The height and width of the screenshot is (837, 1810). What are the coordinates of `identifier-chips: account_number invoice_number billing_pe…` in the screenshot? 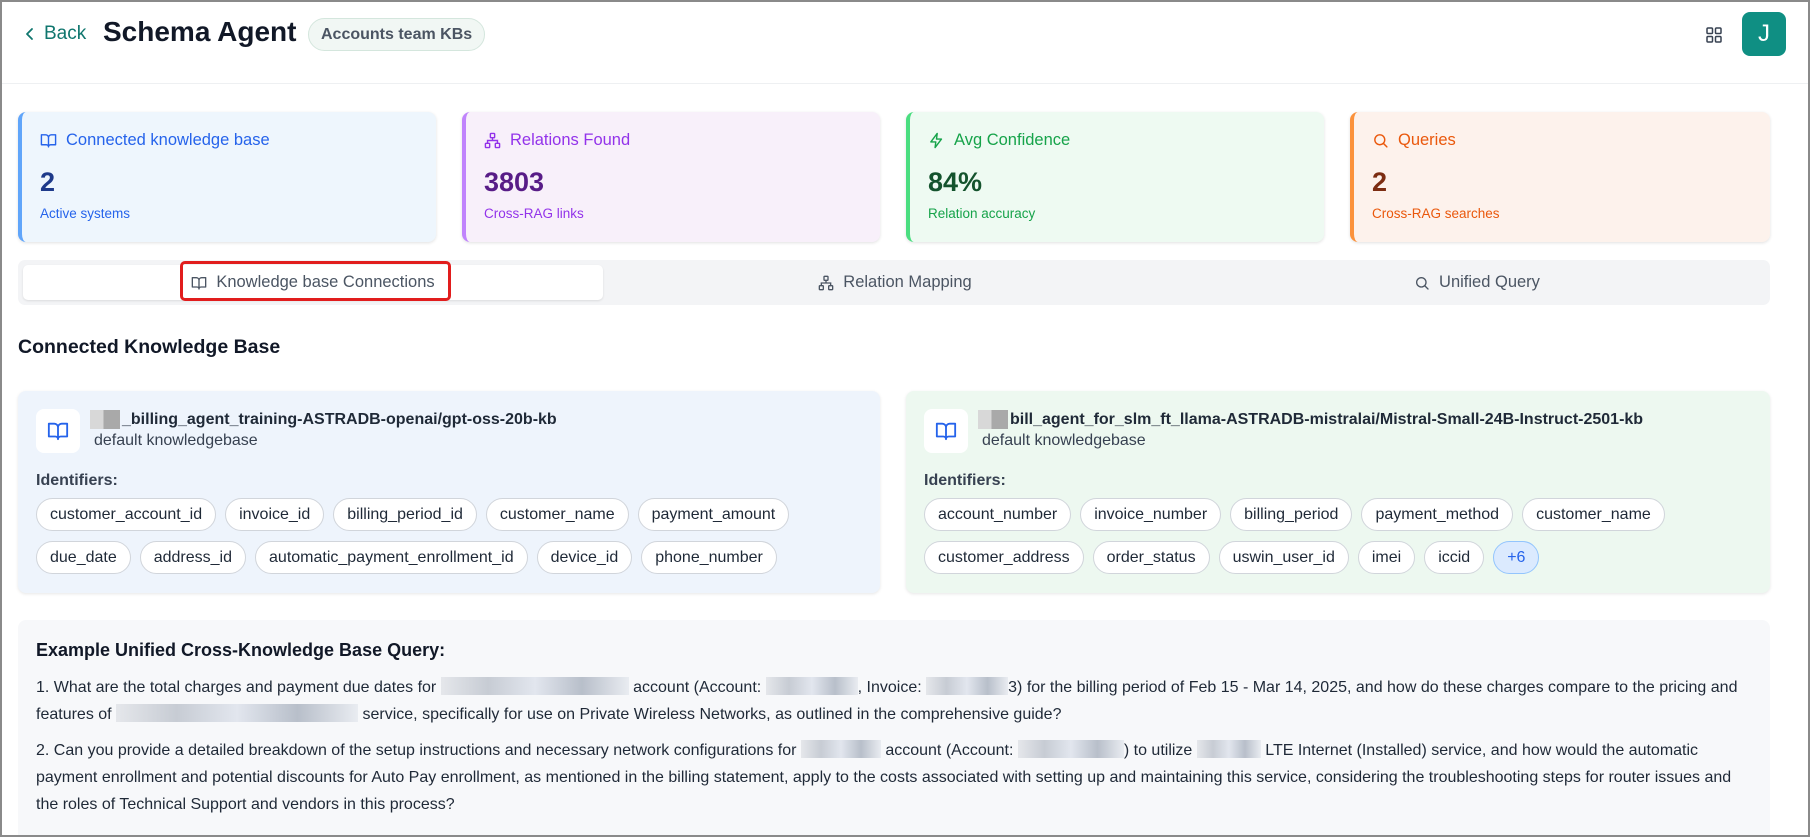 It's located at (1317, 536).